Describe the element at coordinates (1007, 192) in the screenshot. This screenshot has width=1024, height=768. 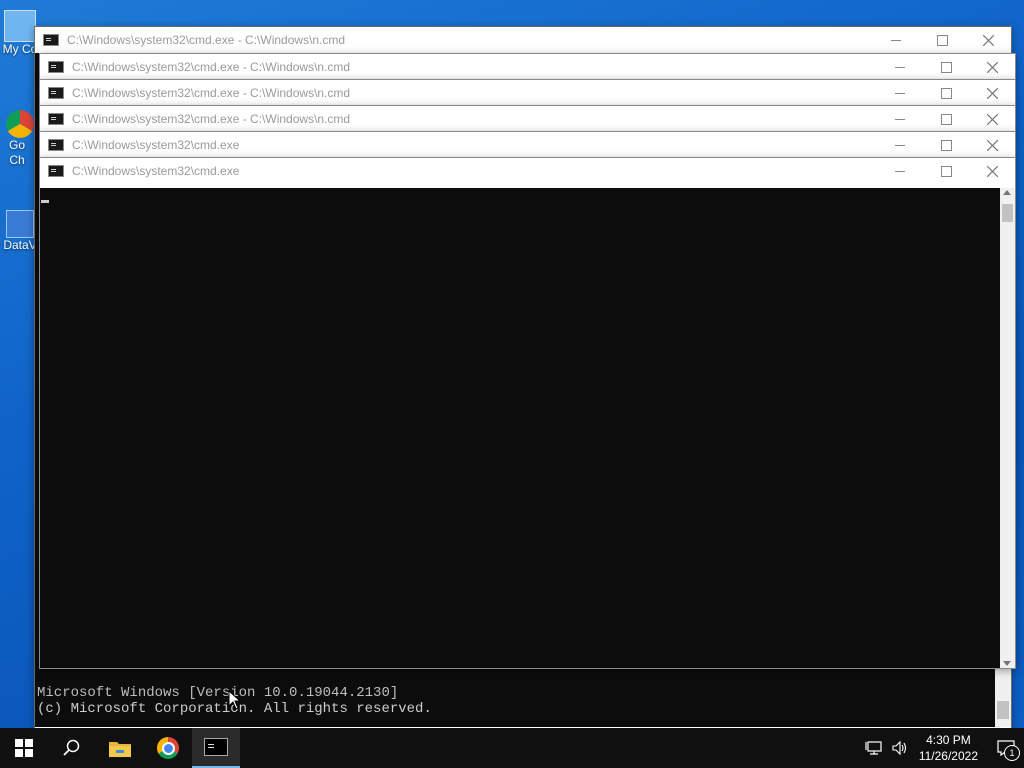
I see `scroll-up-arrow` at that location.